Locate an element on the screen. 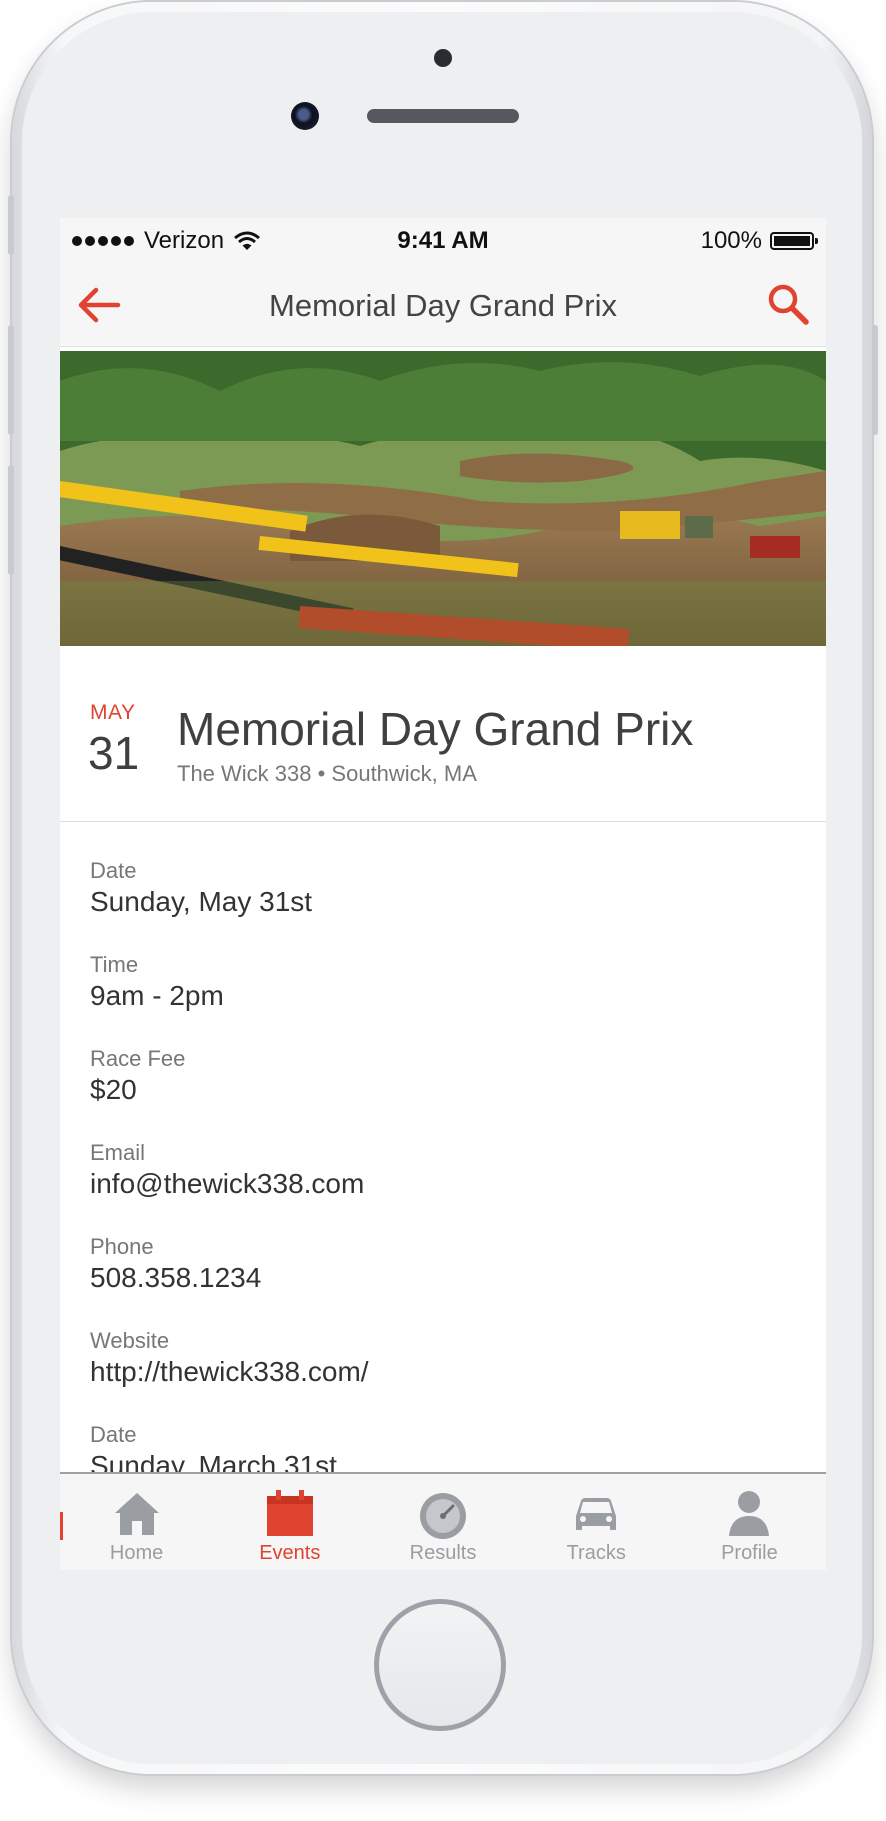 The width and height of the screenshot is (886, 1821). tab-label: Tracks is located at coordinates (596, 1553).